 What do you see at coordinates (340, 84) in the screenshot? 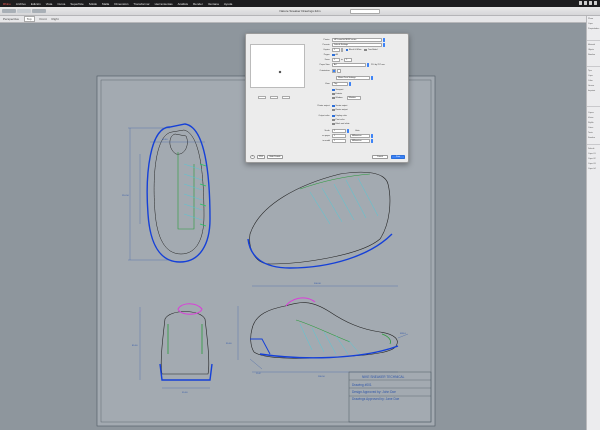
I see `view-select: Top` at bounding box center [340, 84].